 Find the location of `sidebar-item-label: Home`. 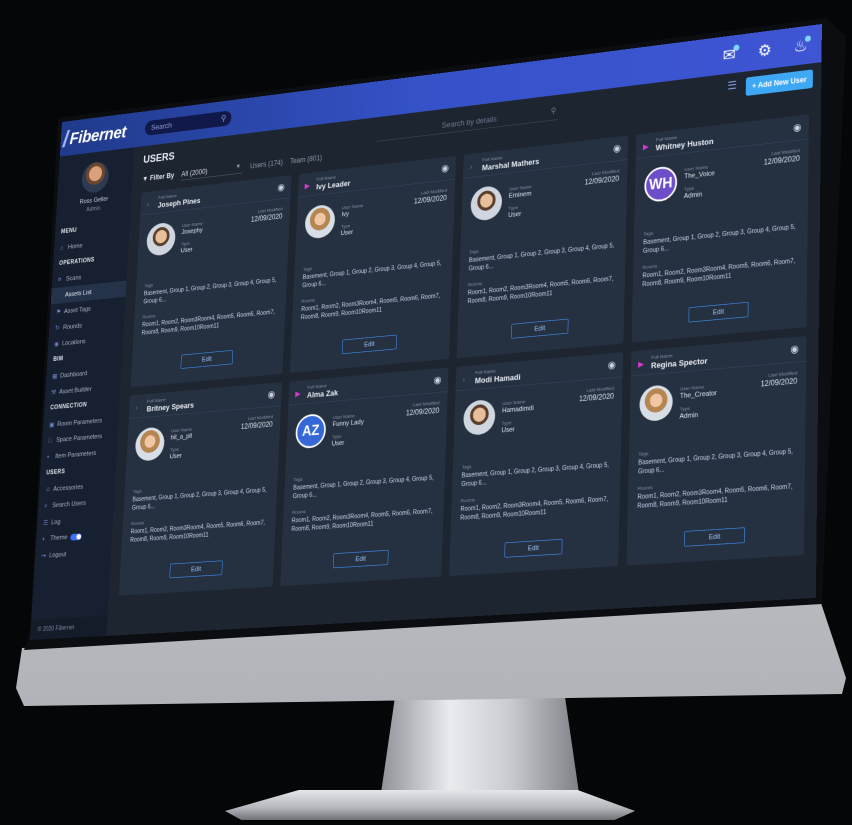

sidebar-item-label: Home is located at coordinates (75, 246).